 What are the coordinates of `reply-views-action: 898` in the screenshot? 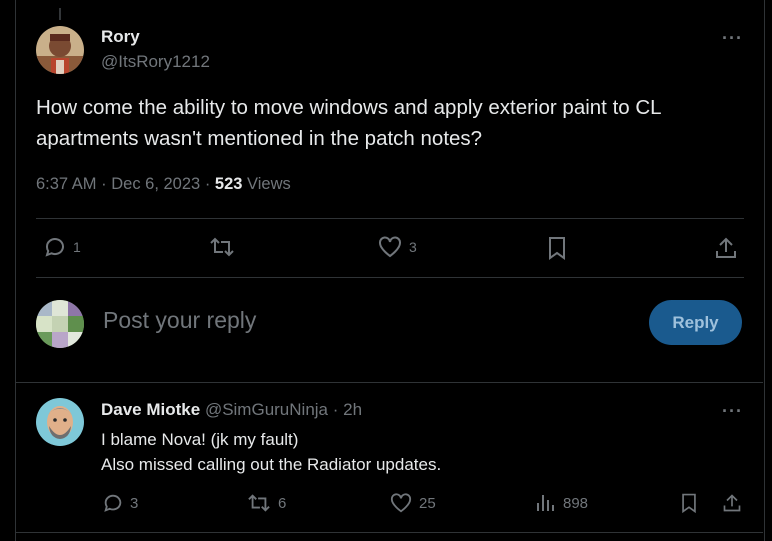 It's located at (561, 503).